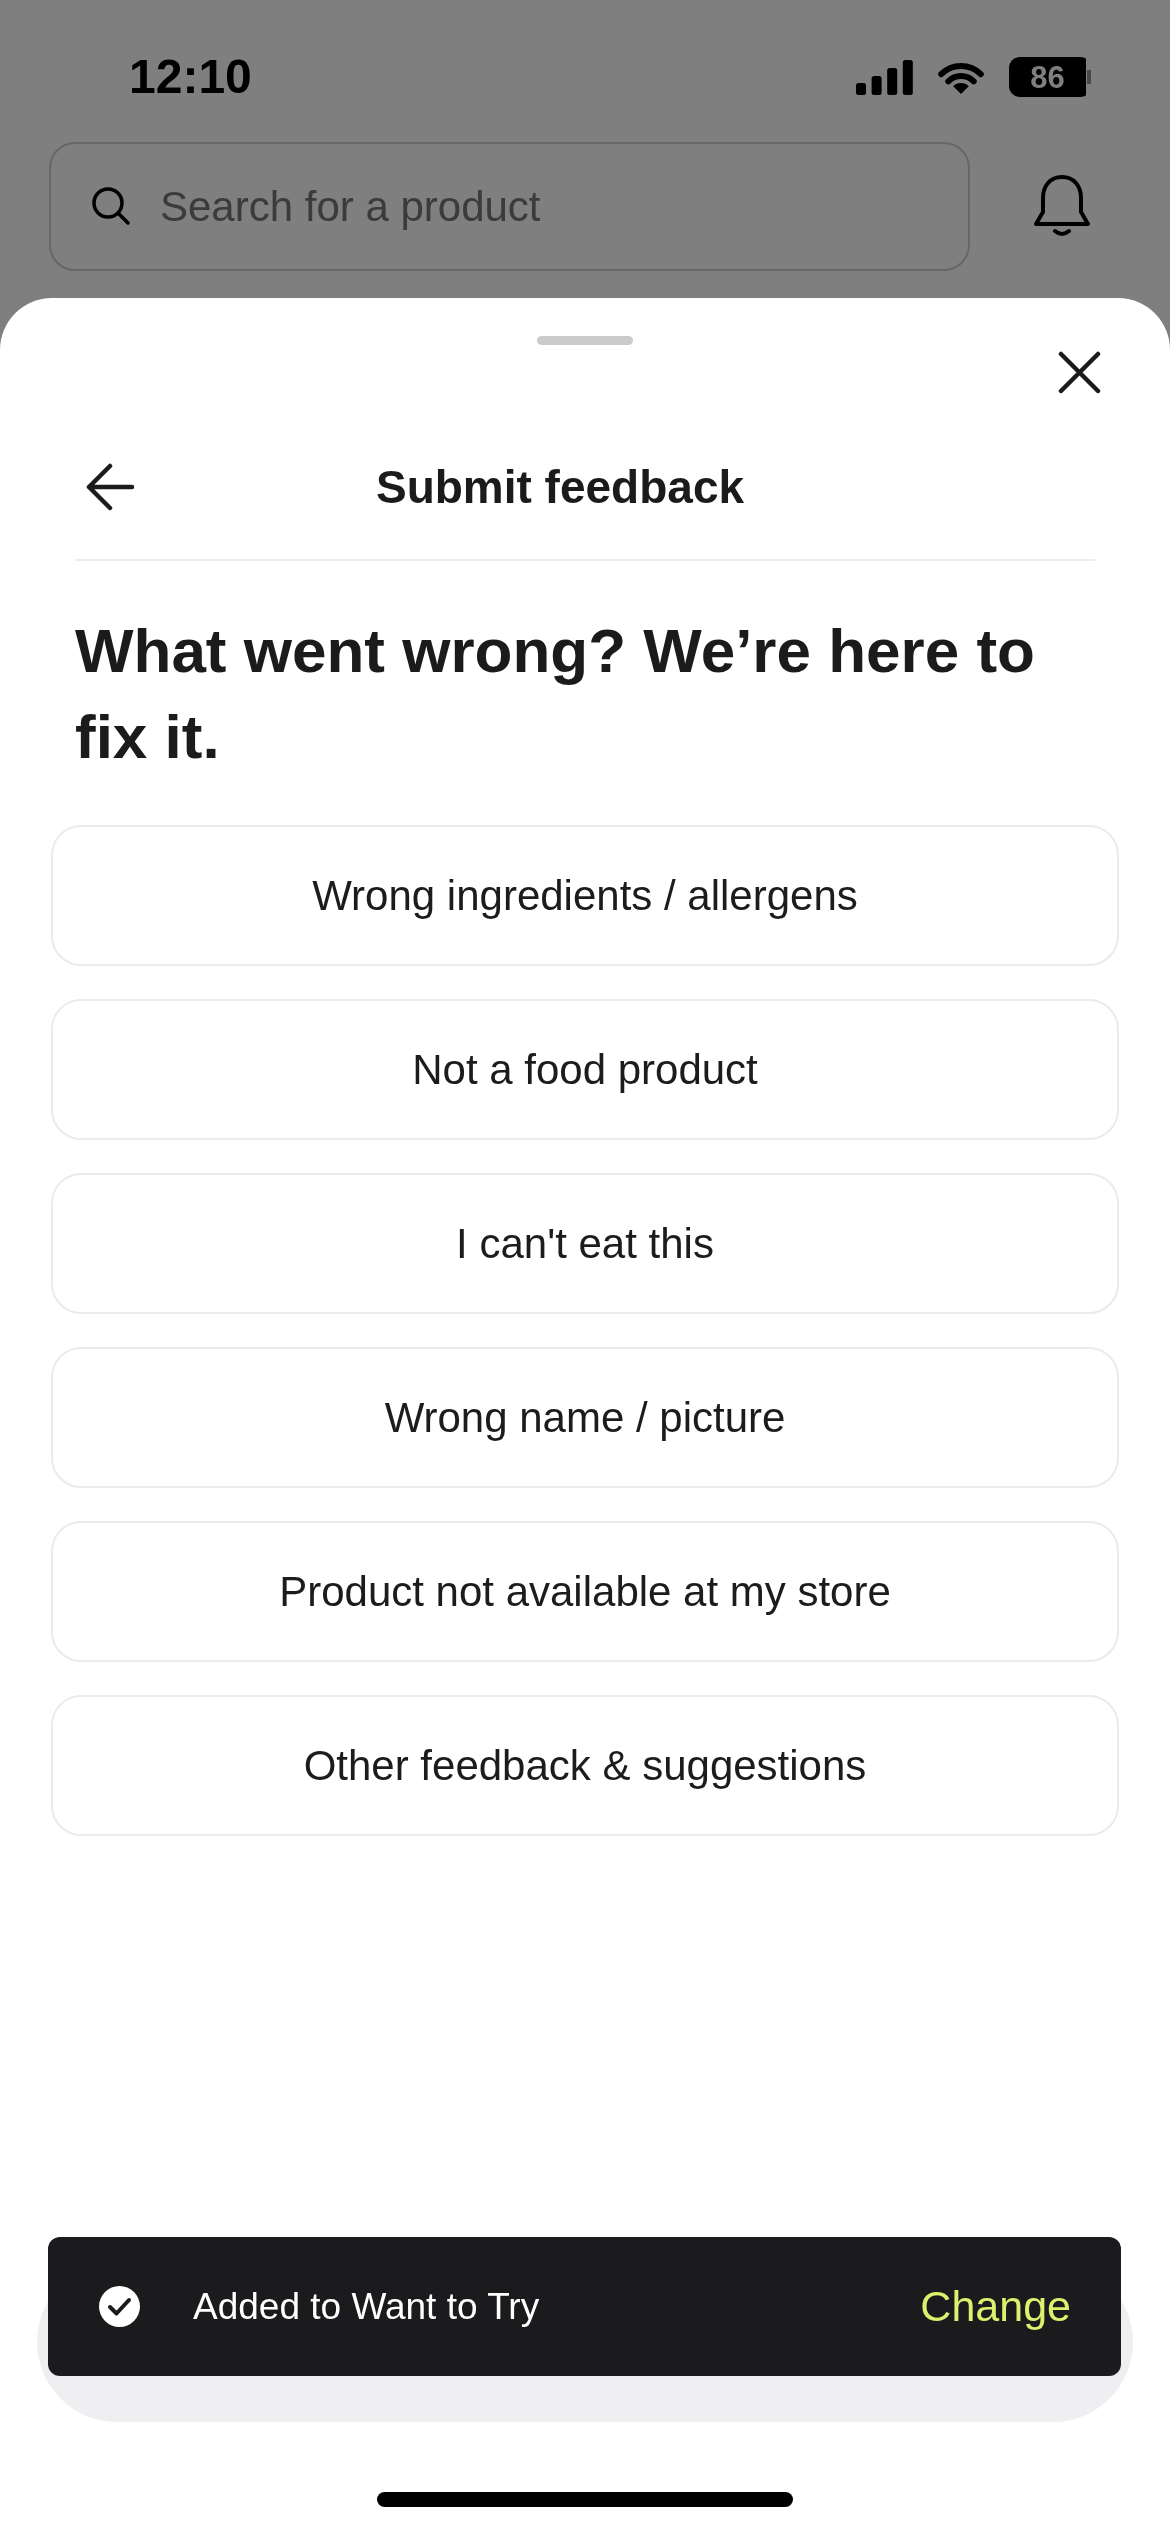 The width and height of the screenshot is (1170, 2532). I want to click on bell-icon, so click(1062, 206).